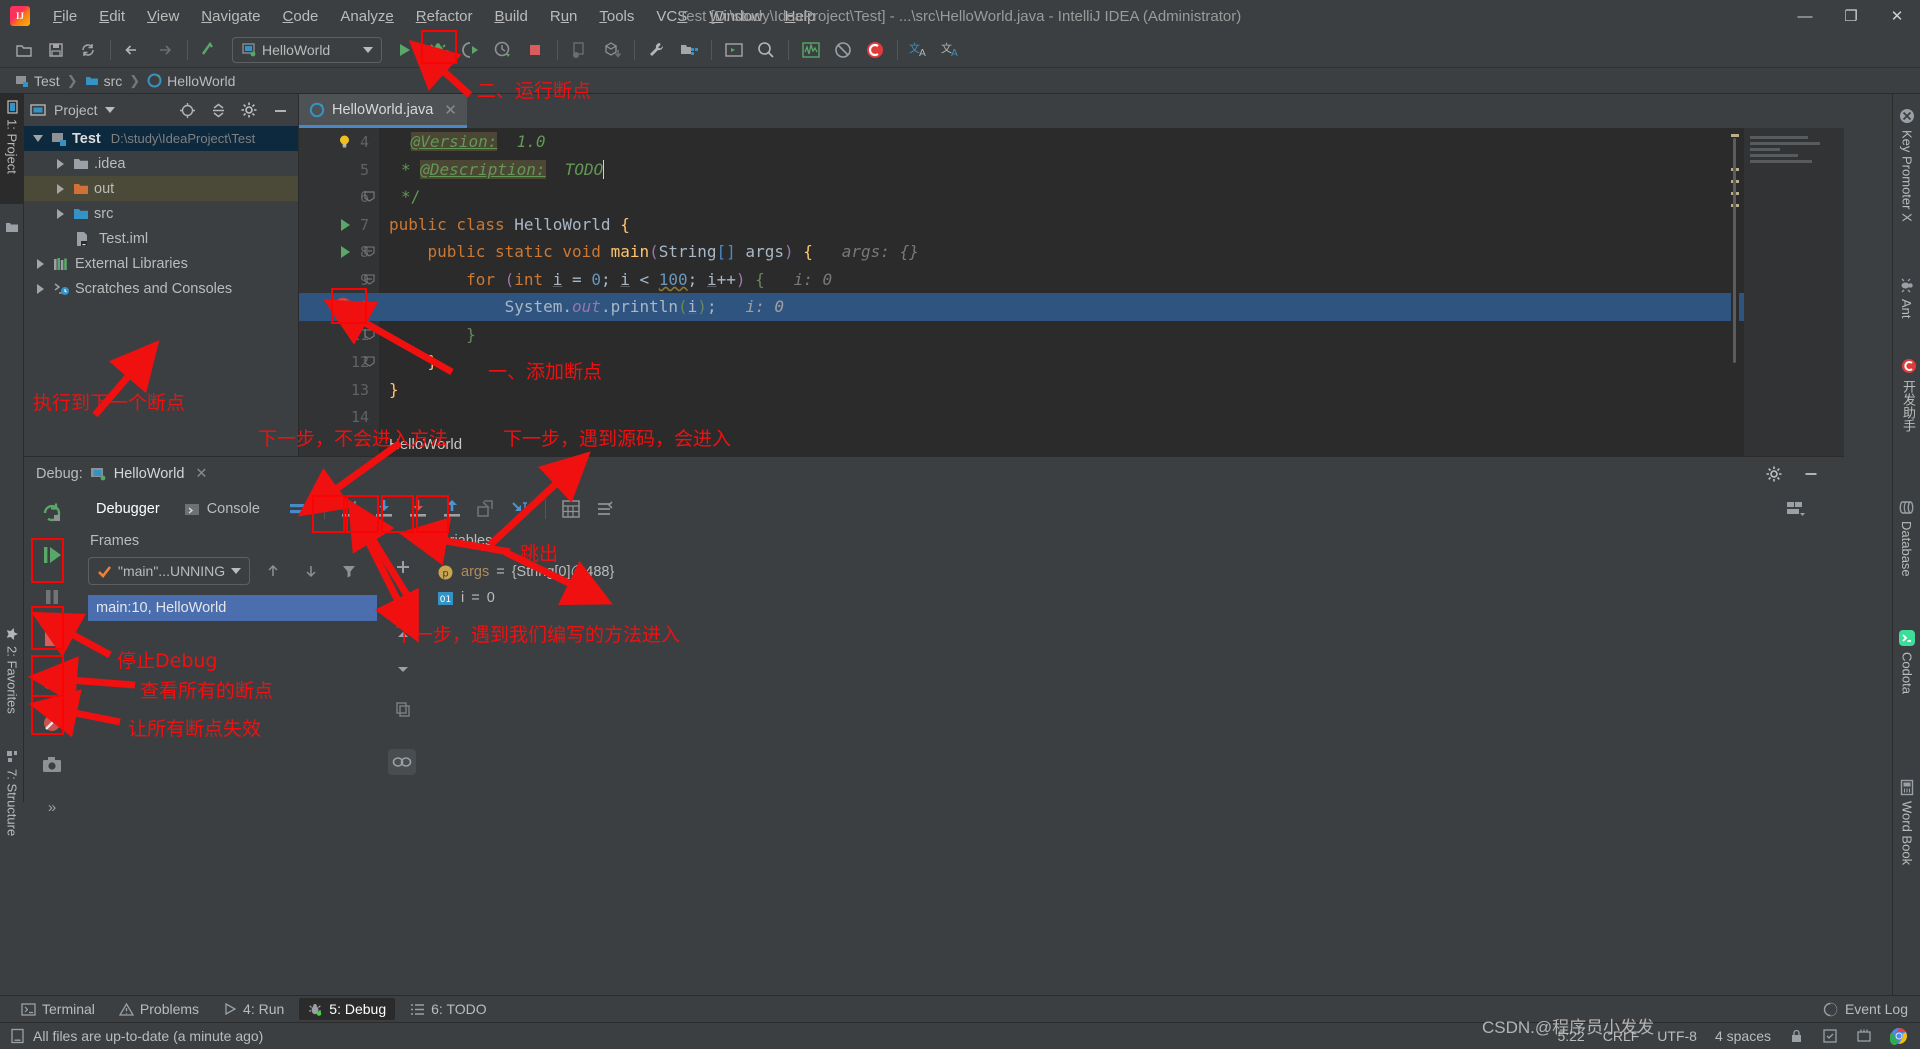 The width and height of the screenshot is (1920, 1049). I want to click on thread-selector: "main"...UNNING, so click(169, 571).